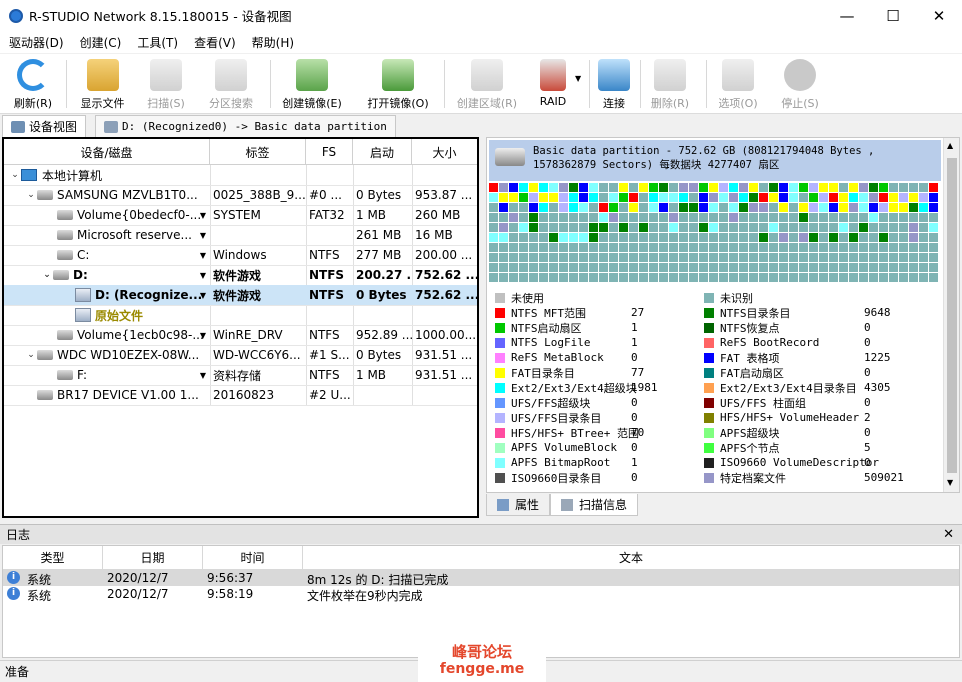  Describe the element at coordinates (950, 145) in the screenshot. I see `scroll-up-icon: ▲` at that location.